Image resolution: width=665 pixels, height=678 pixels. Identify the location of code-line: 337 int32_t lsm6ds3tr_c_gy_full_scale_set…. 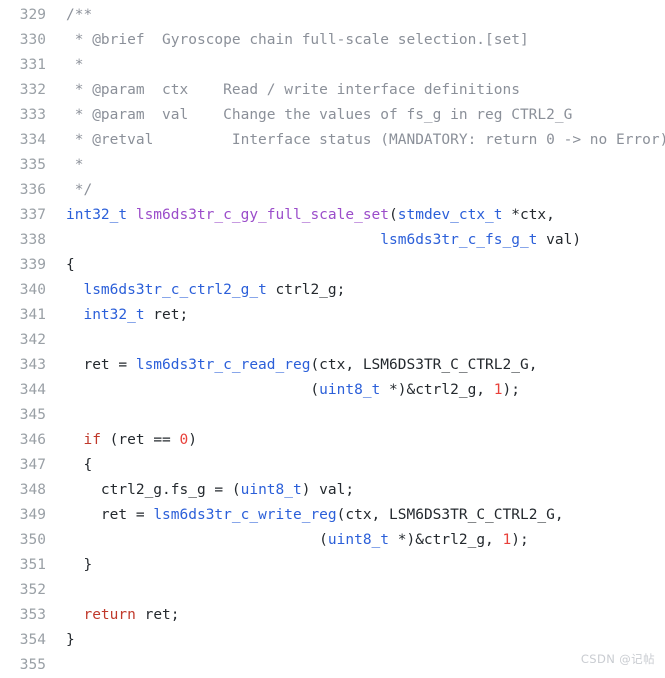
(332, 215).